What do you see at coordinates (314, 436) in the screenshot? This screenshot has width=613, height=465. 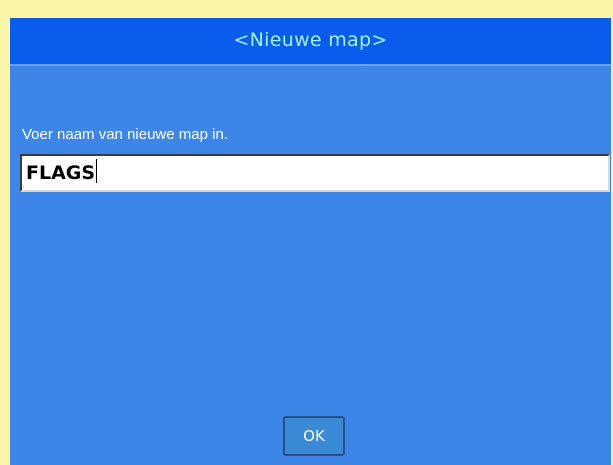 I see `ok-button: OK` at bounding box center [314, 436].